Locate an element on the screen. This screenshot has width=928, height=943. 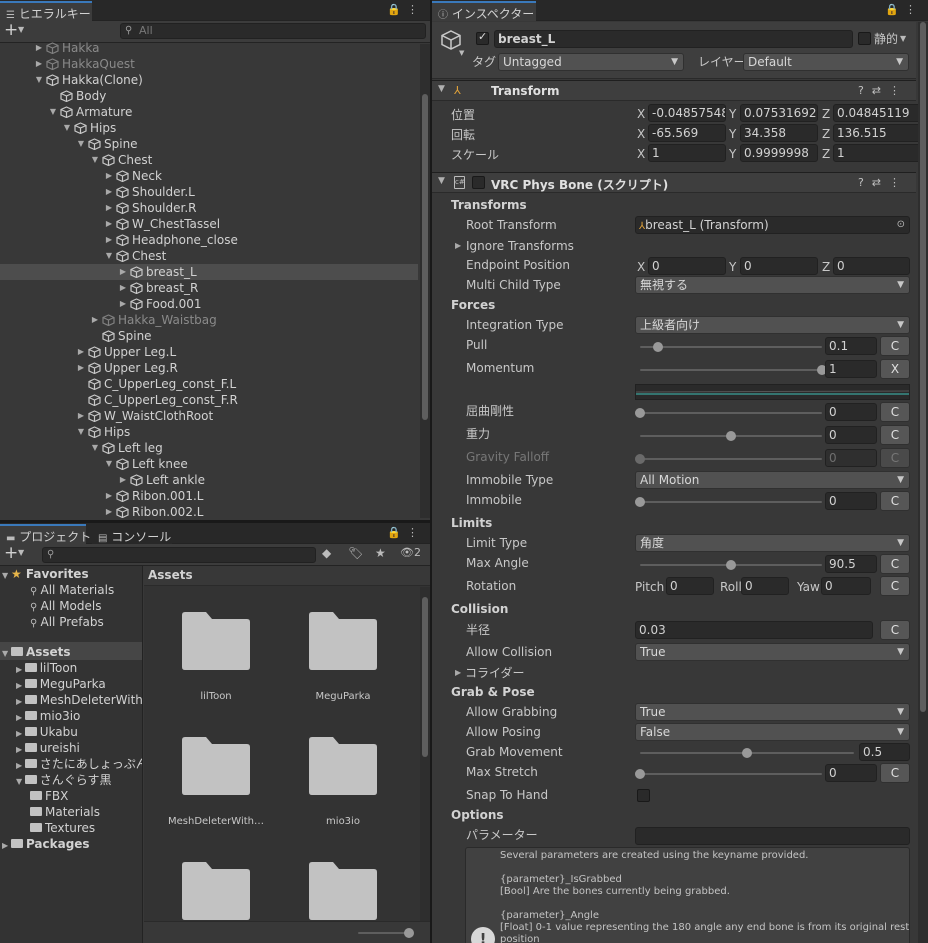
position-y-field: 0.07531692 is located at coordinates (779, 113).